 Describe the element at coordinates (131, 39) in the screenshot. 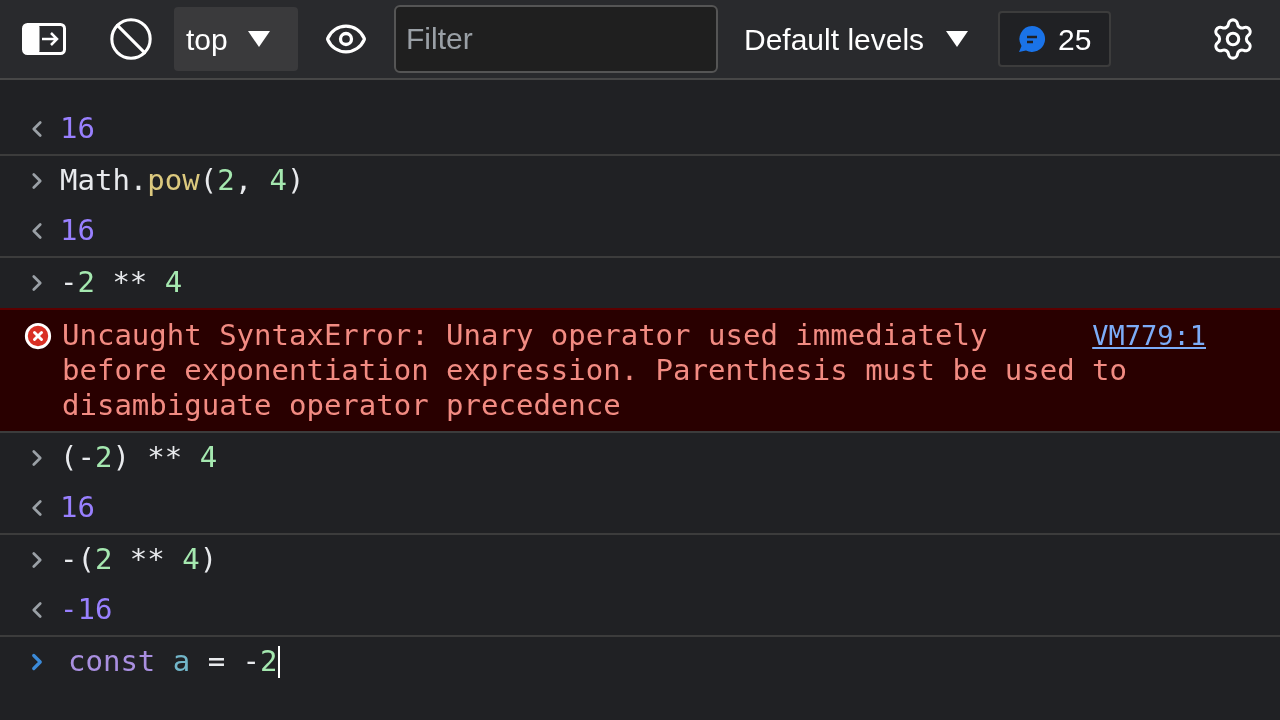

I see `clear-console-icon` at that location.